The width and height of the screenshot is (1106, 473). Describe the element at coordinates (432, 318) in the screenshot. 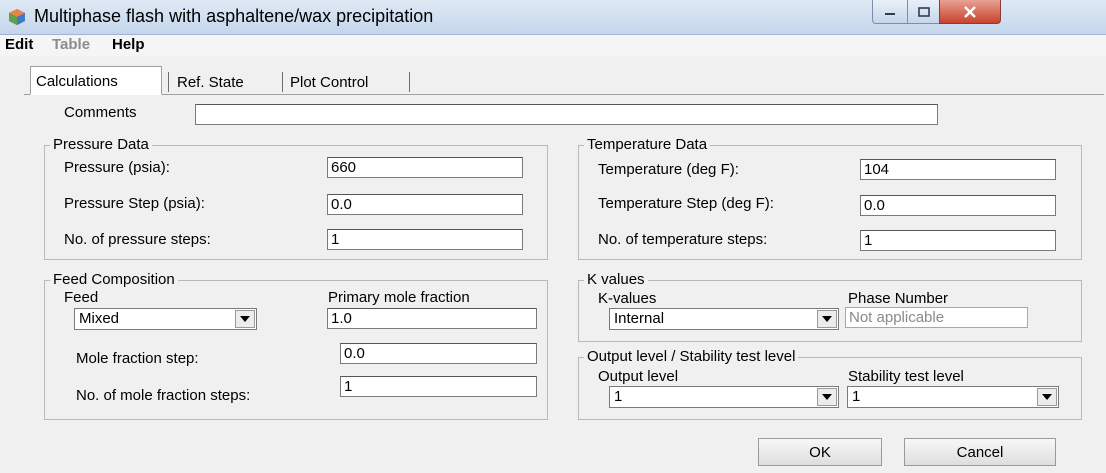

I see `primary-mole-fraction-input: 1.0` at that location.